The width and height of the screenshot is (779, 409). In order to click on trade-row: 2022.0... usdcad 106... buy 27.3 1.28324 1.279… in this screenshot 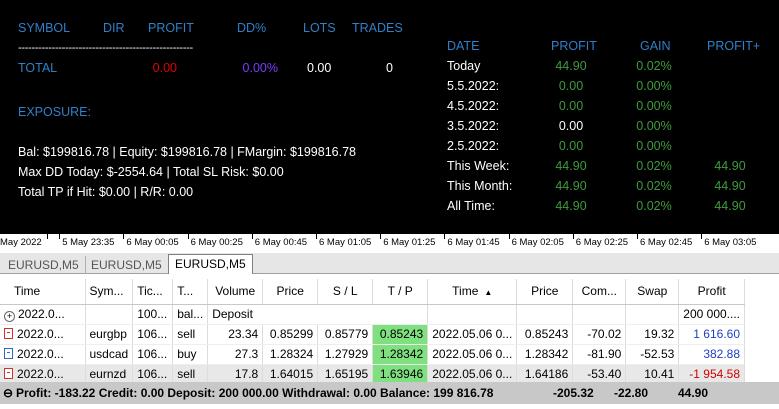, I will do `click(373, 354)`.